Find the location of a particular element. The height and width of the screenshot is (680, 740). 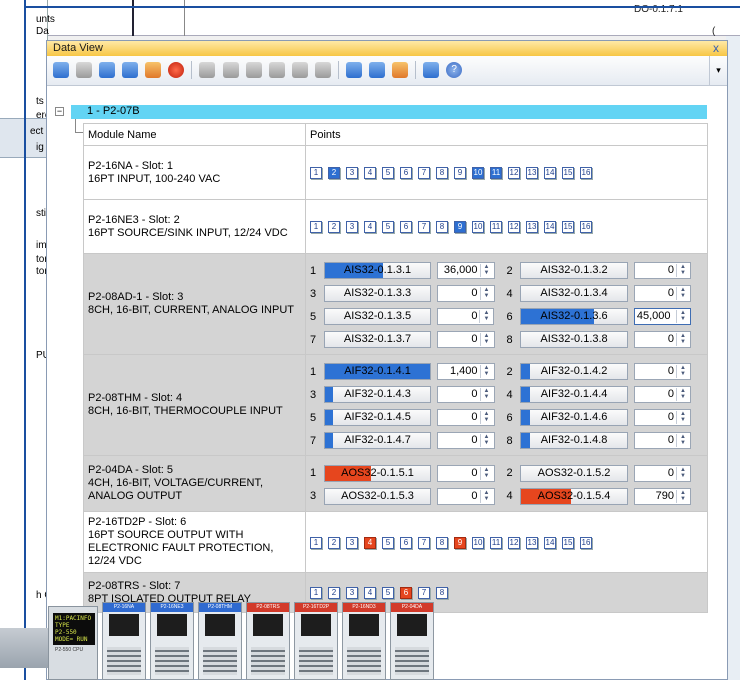

channel-tag-button: AIF32-0.1.4.8 is located at coordinates (574, 440).